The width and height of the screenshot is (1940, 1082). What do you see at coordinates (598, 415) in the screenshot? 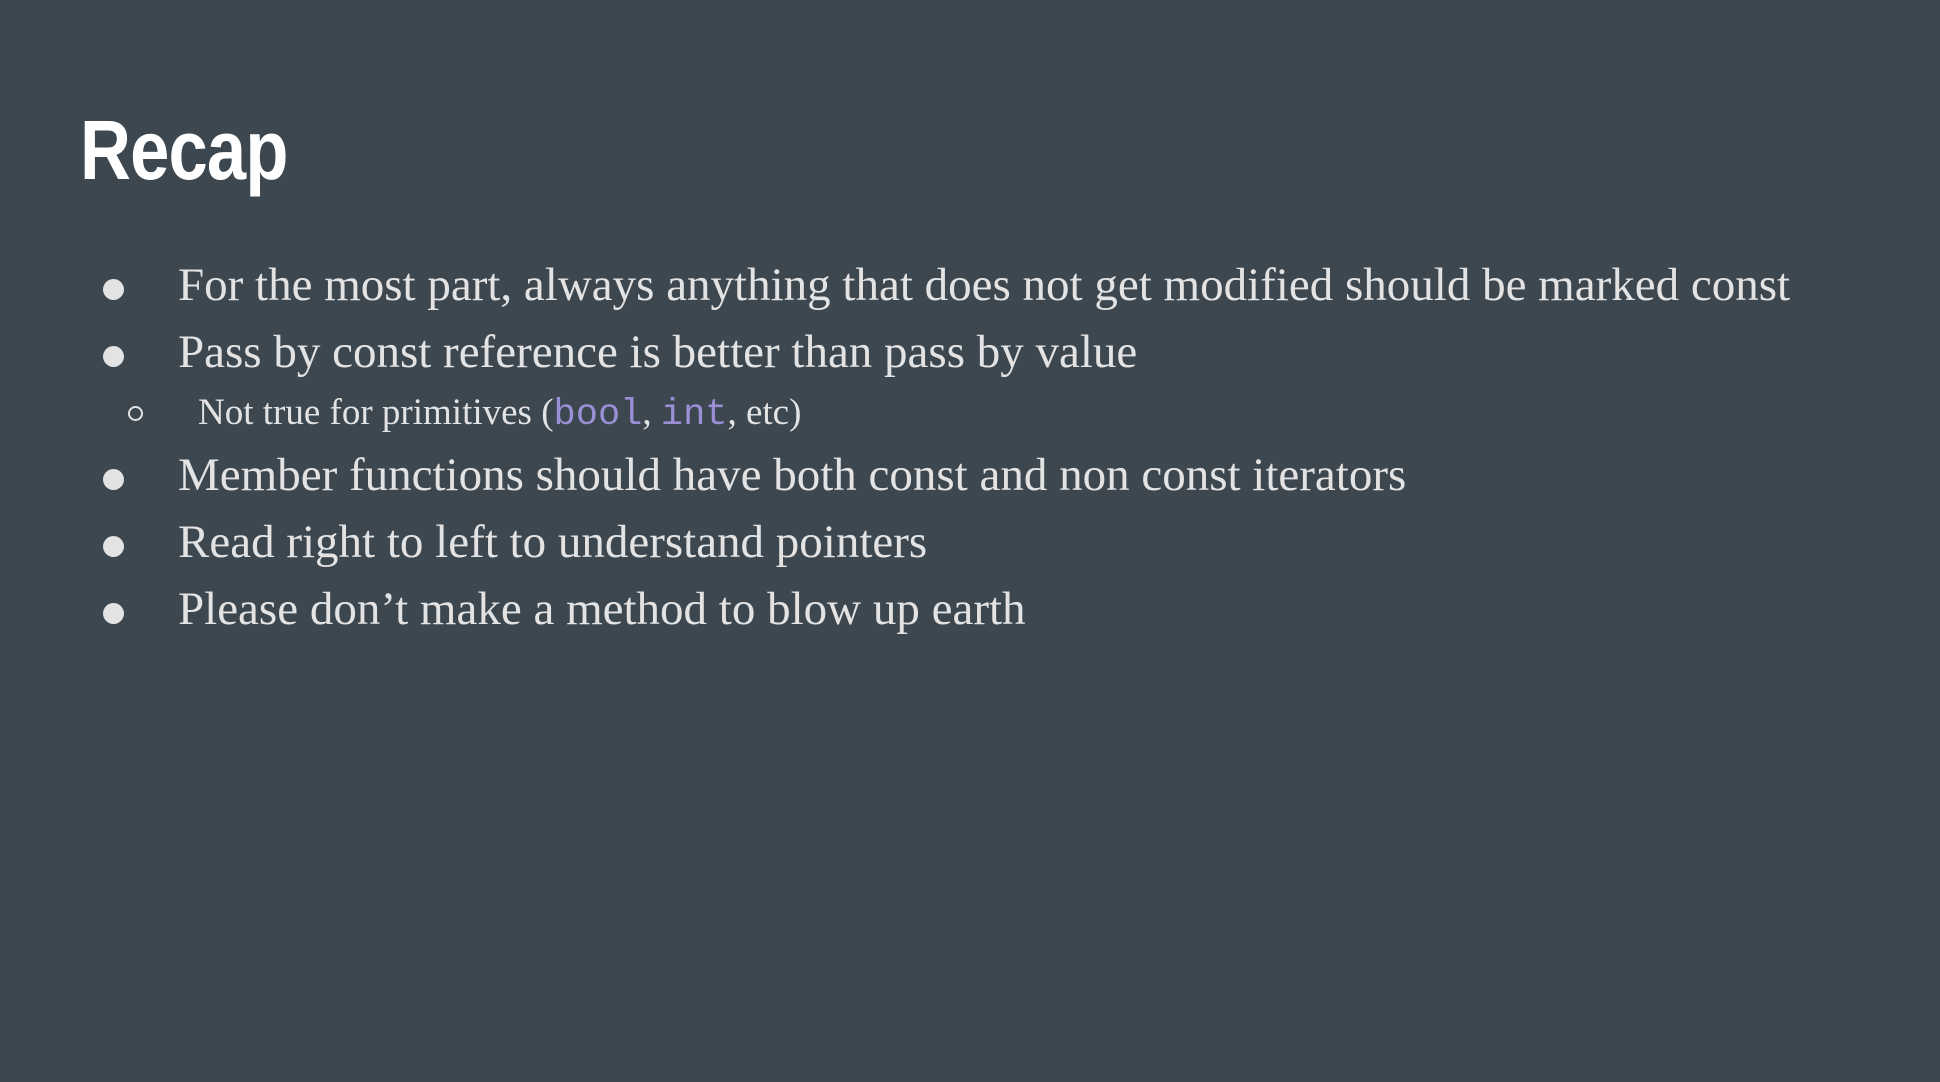
I see `code-keyword-bool: bool` at bounding box center [598, 415].